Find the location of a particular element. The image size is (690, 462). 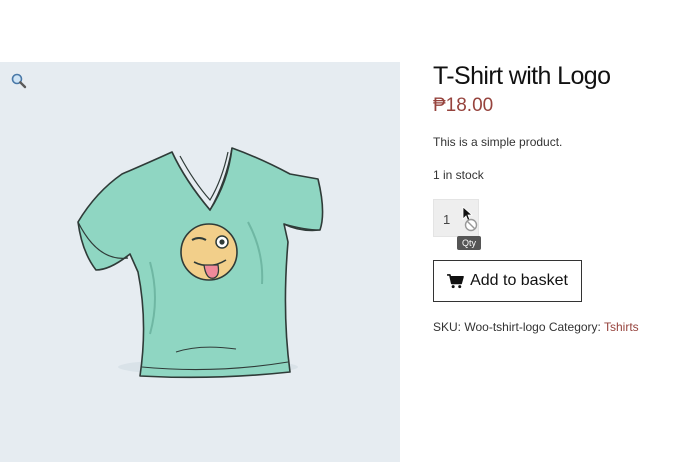

stock-status: 1 in stock is located at coordinates (458, 175).